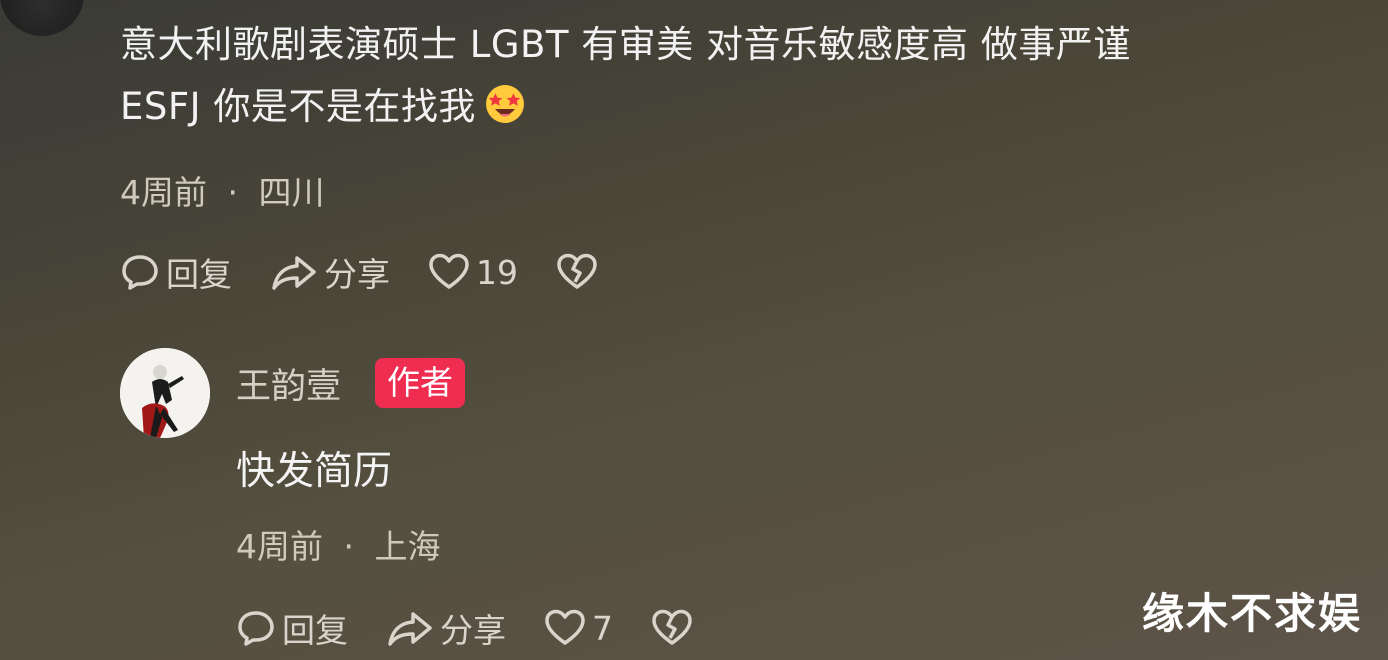 The image size is (1388, 660). What do you see at coordinates (740, 110) in the screenshot?
I see `comment-text-line2-wrap: ESFJ 你是不是在找我` at bounding box center [740, 110].